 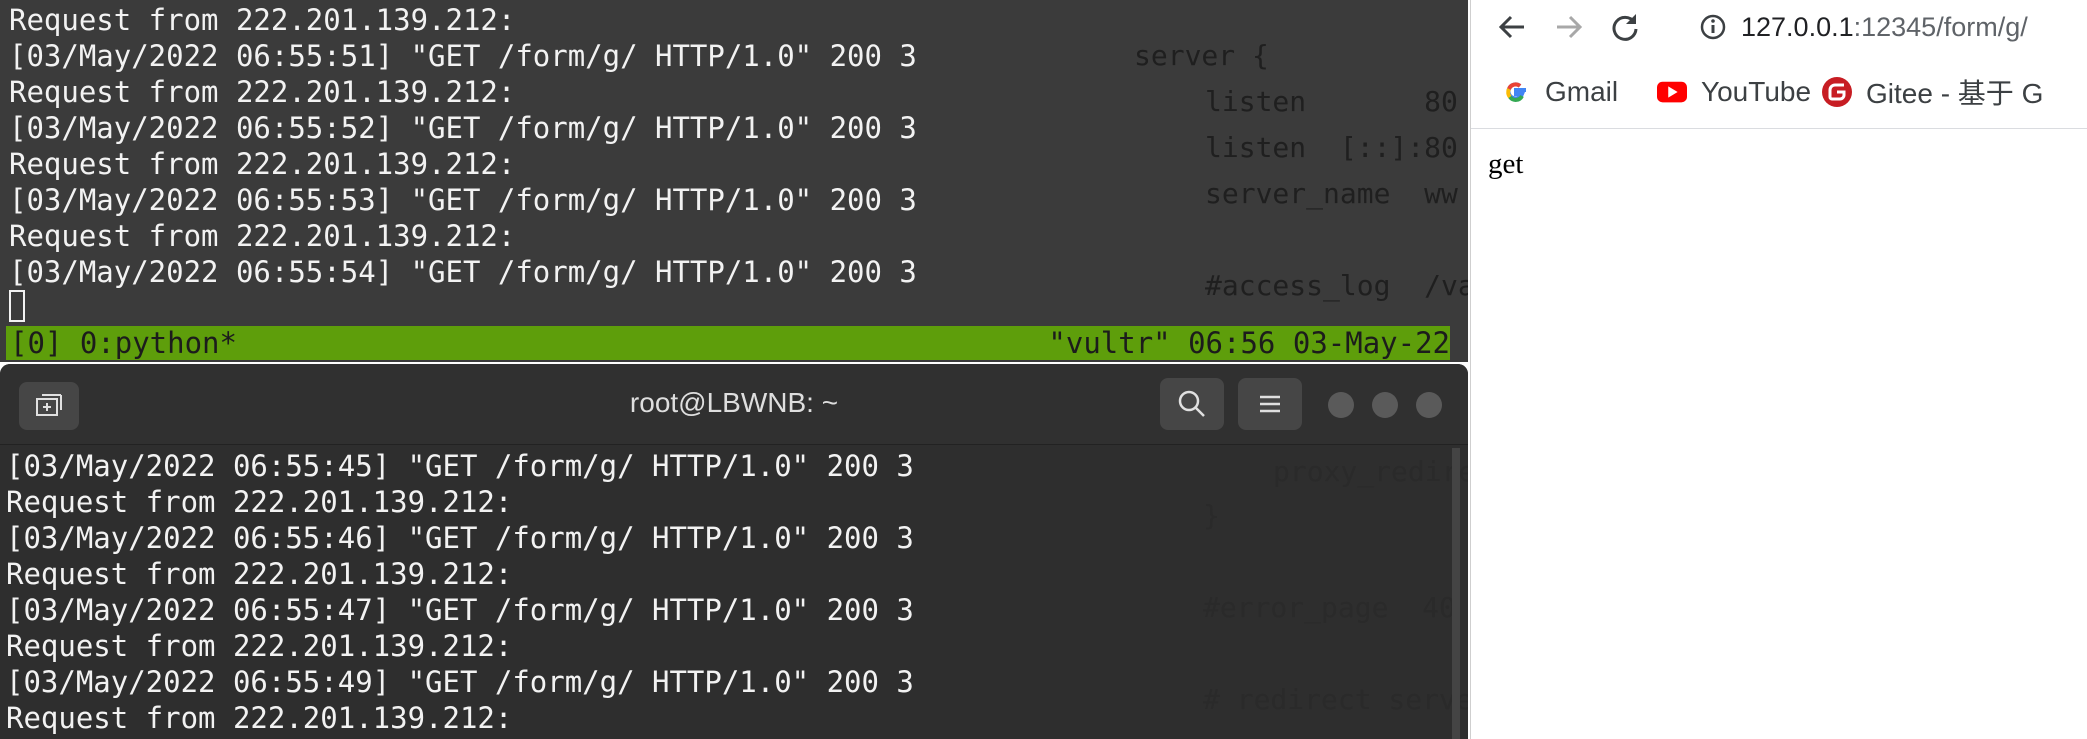 What do you see at coordinates (1779, 128) in the screenshot?
I see `toolbar-divider` at bounding box center [1779, 128].